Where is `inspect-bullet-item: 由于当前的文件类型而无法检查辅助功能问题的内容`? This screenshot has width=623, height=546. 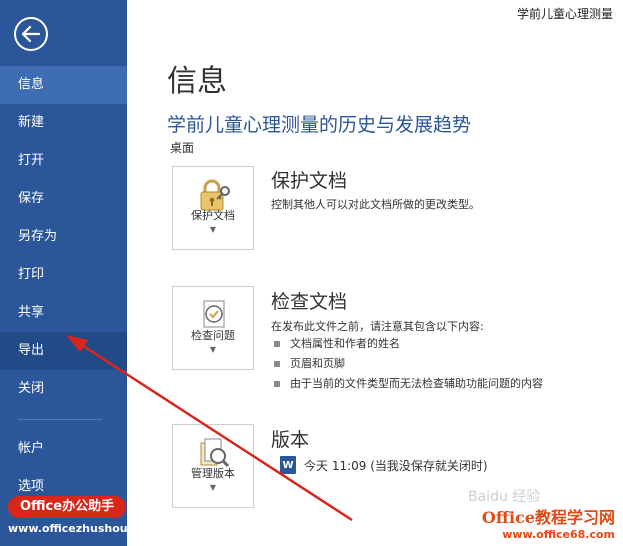 inspect-bullet-item: 由于当前的文件类型而无法检查辅助功能问题的内容 is located at coordinates (408, 383).